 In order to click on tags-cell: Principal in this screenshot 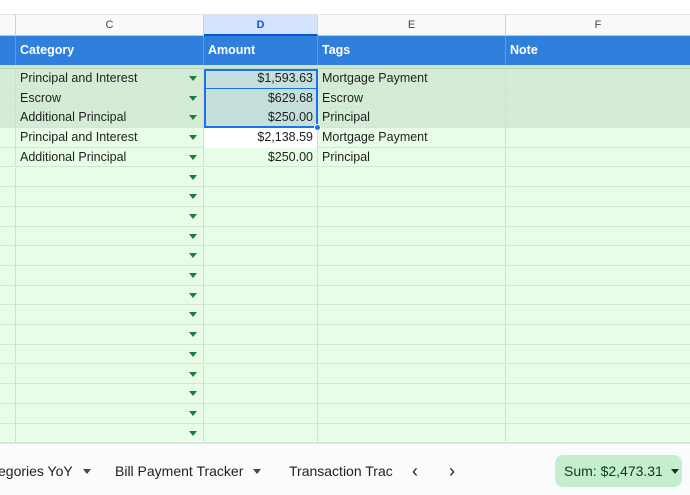, I will do `click(412, 157)`.